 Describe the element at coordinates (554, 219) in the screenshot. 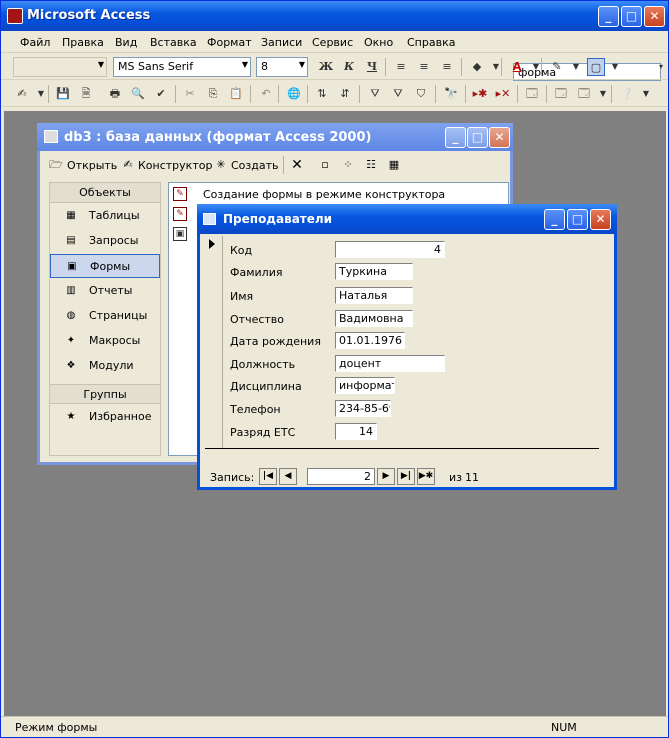

I see `form-minimize-button: _` at that location.